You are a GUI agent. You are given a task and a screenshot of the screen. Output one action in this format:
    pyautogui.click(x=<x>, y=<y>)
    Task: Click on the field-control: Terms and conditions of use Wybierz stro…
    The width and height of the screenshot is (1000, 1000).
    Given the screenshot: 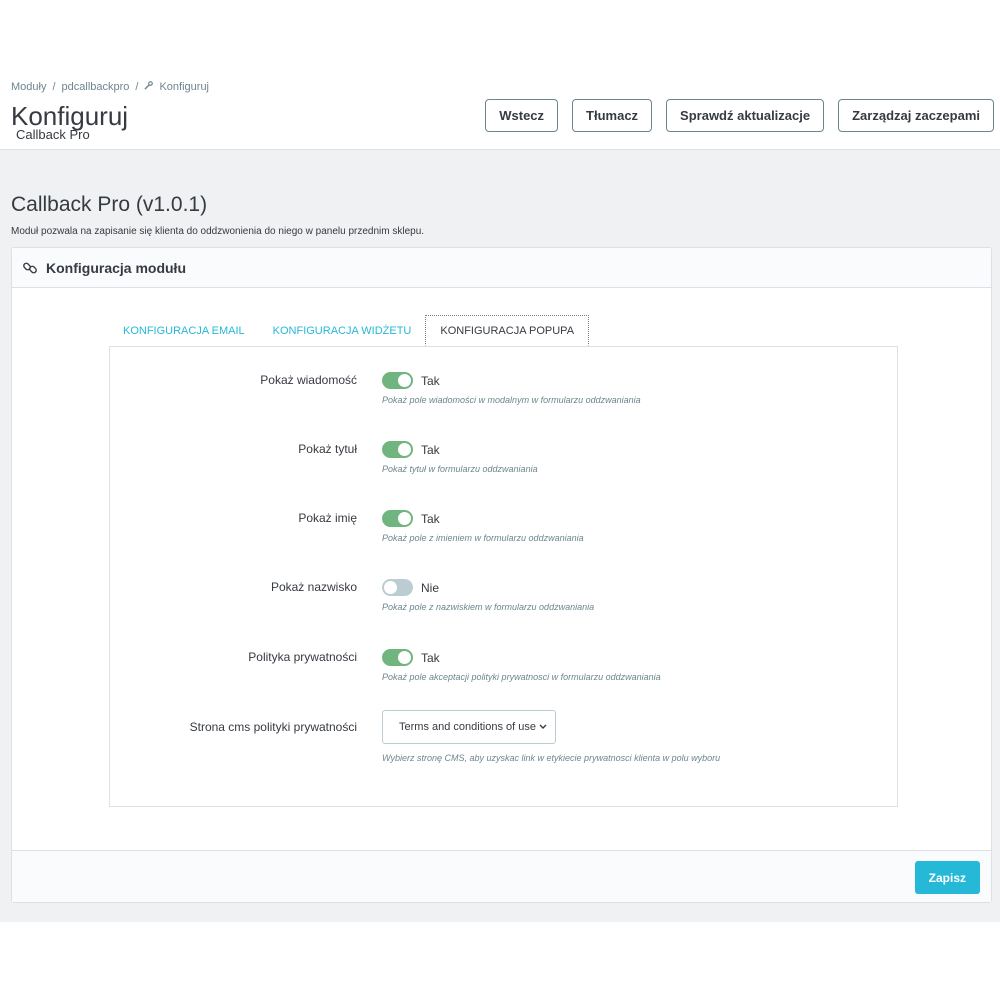 What is the action you would take?
    pyautogui.click(x=551, y=736)
    